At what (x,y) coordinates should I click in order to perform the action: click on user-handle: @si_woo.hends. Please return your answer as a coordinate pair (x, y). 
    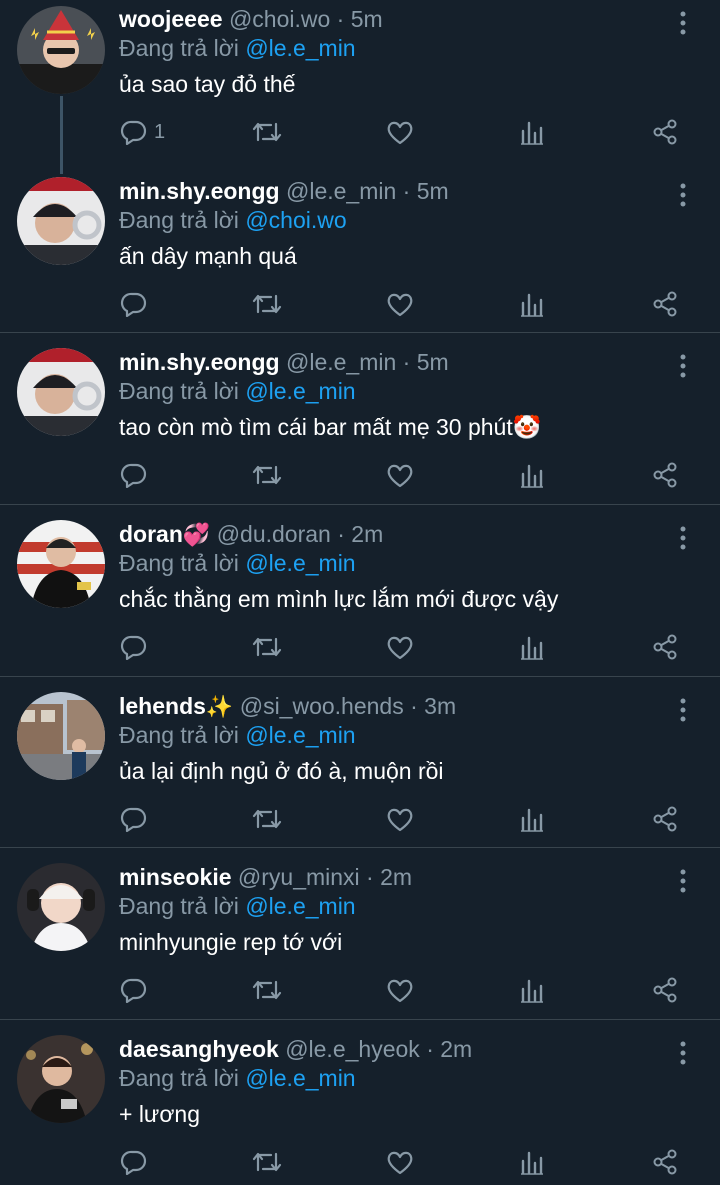
    Looking at the image, I should click on (322, 706).